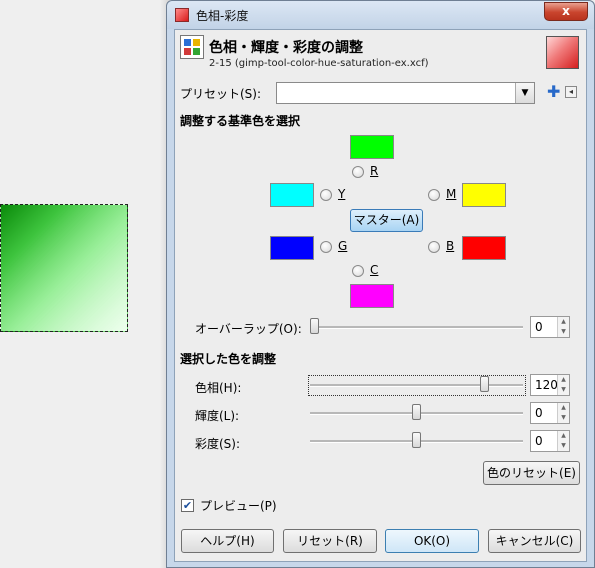 The height and width of the screenshot is (568, 595). Describe the element at coordinates (539, 441) in the screenshot. I see `saturation-value: 0` at that location.